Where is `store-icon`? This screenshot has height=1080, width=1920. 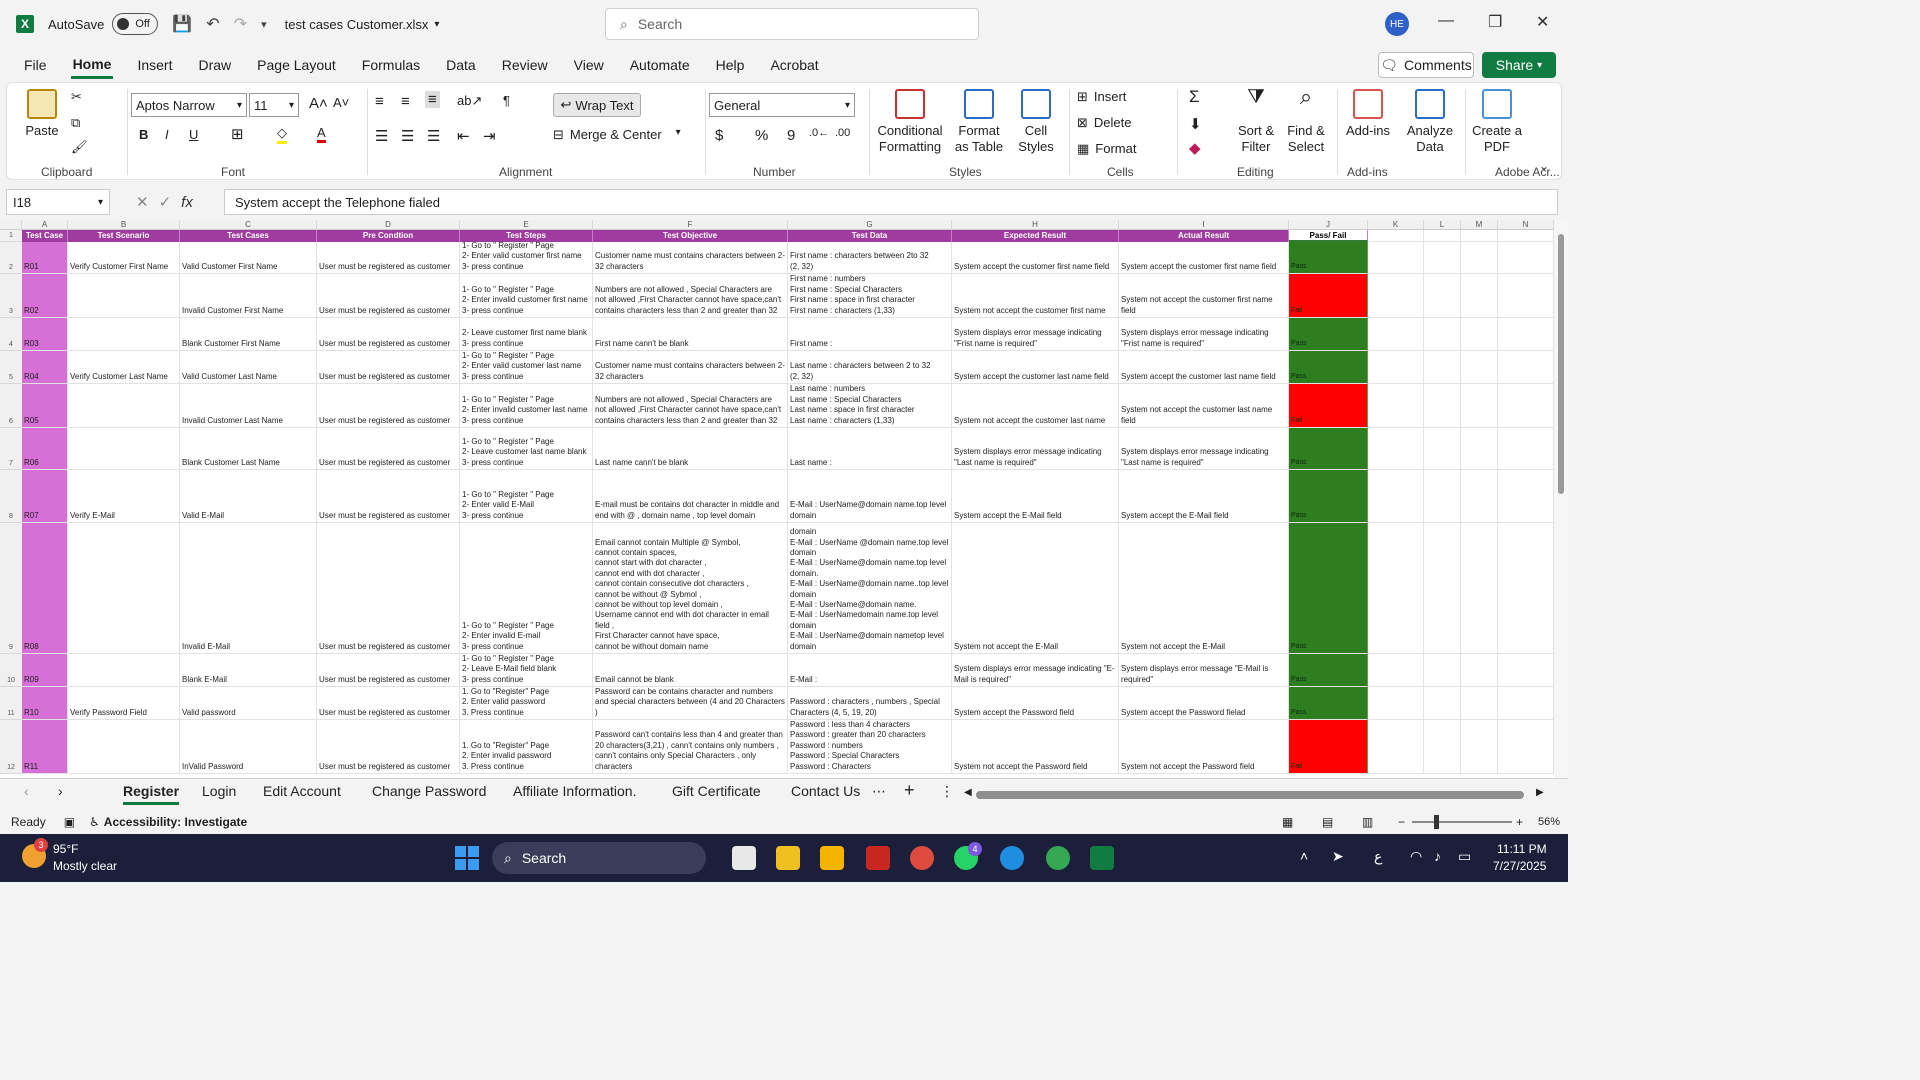 store-icon is located at coordinates (788, 858).